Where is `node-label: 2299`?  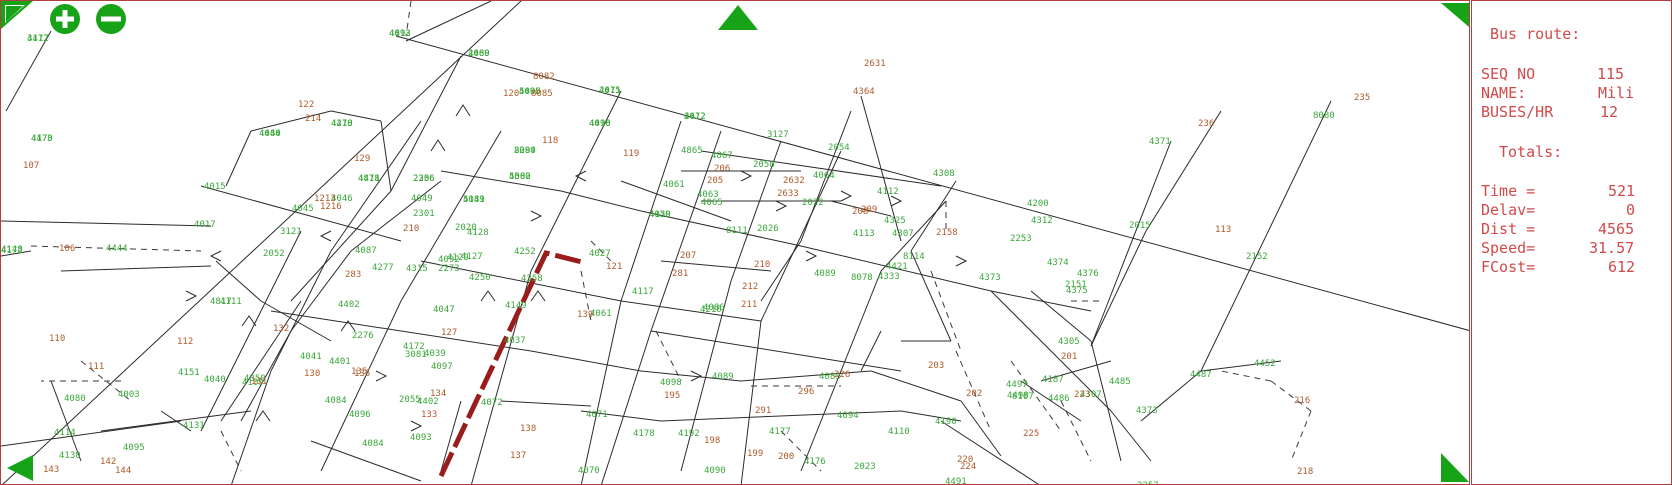 node-label: 2299 is located at coordinates (525, 151).